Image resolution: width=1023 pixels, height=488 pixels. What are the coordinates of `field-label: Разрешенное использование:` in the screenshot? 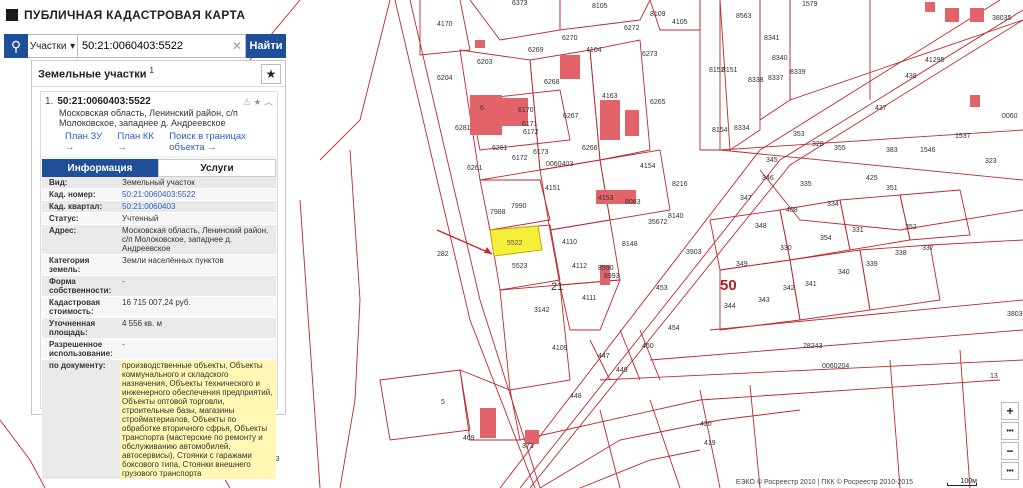 It's located at (81, 349).